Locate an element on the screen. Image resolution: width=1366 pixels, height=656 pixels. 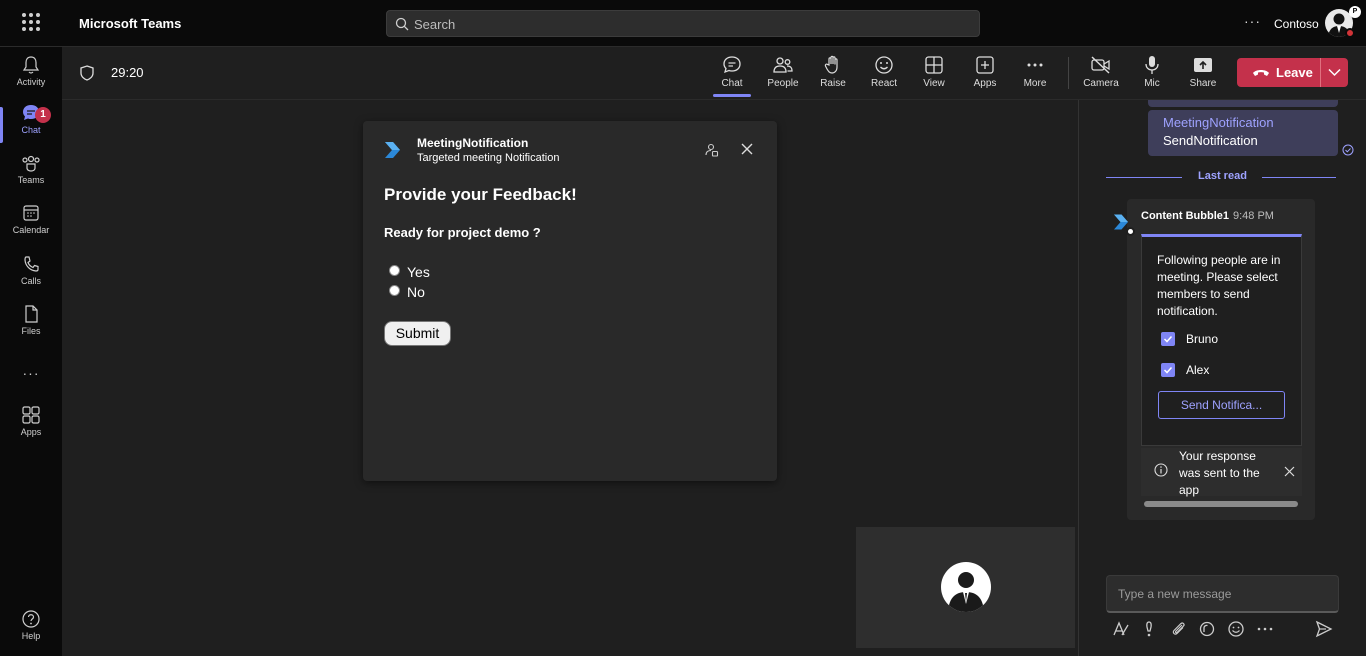
mic-icon is located at coordinates (1152, 65).